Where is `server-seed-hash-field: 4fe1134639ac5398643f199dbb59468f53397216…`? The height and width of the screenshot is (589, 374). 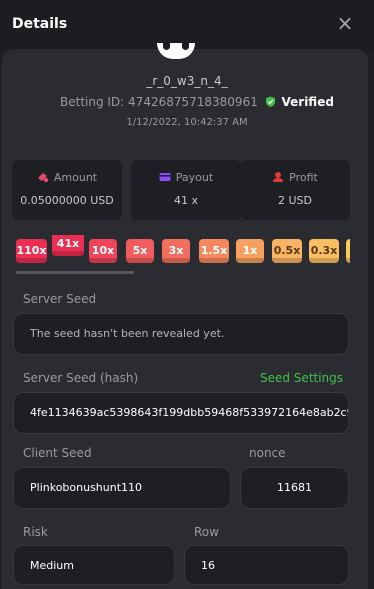
server-seed-hash-field: 4fe1134639ac5398643f199dbb59468f53397216… is located at coordinates (181, 413).